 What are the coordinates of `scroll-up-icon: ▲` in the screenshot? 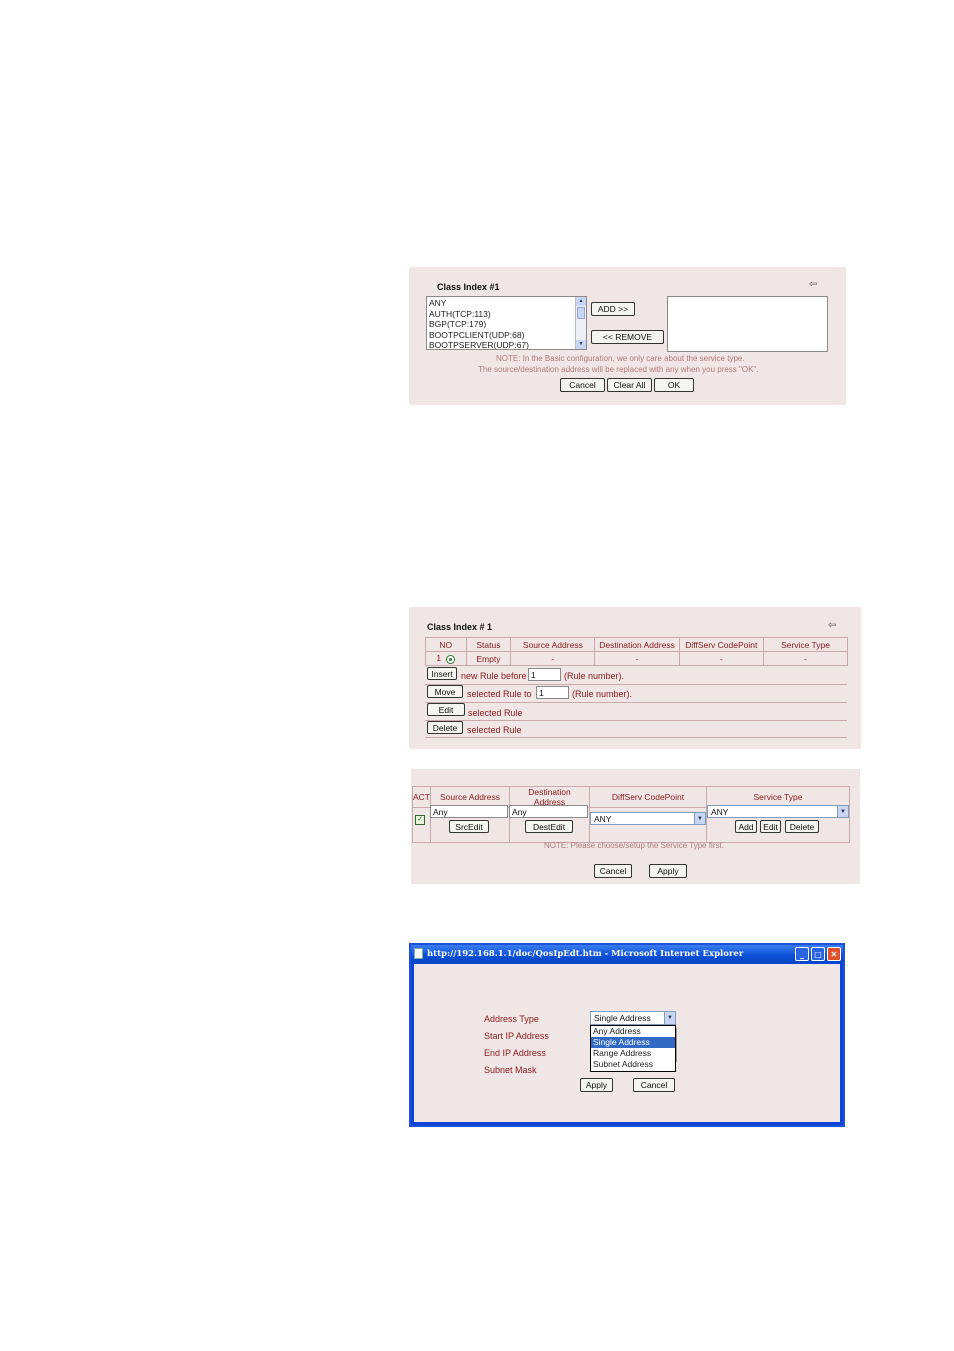 It's located at (581, 301).